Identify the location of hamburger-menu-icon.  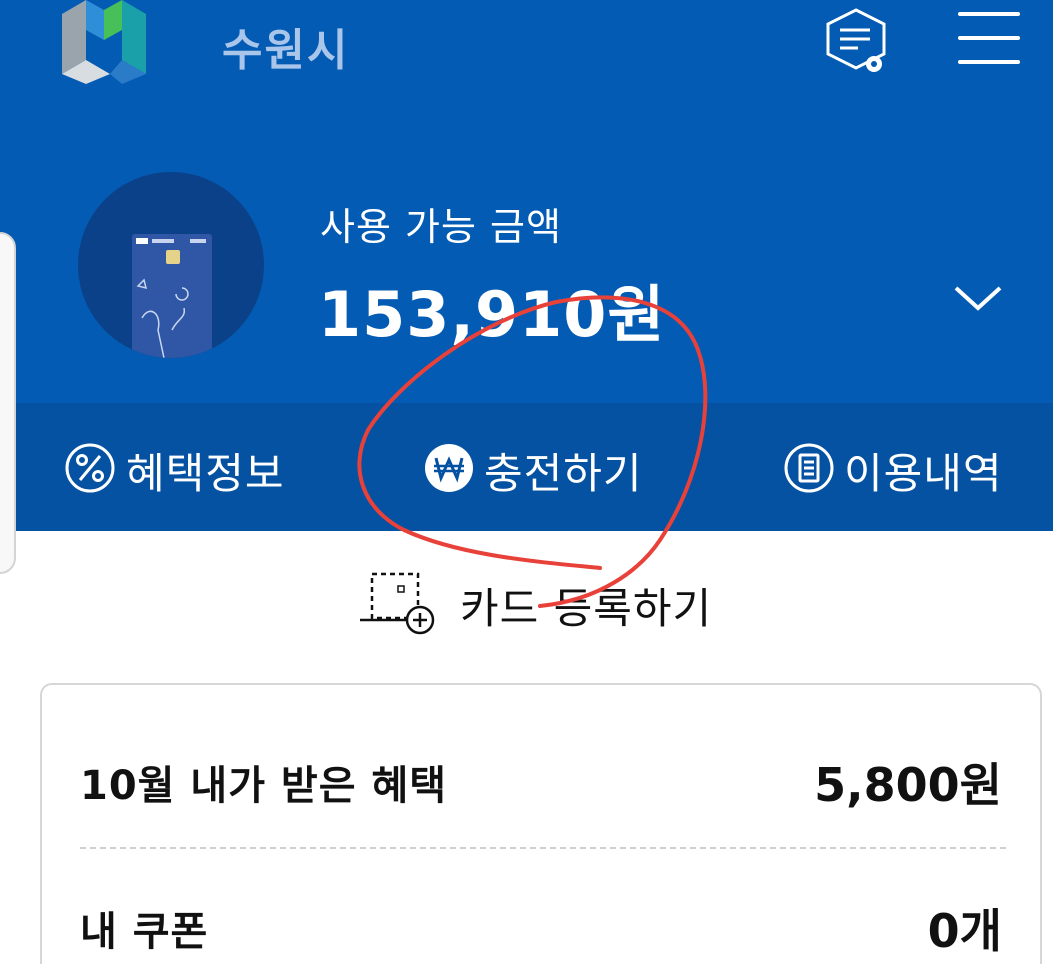
(990, 40).